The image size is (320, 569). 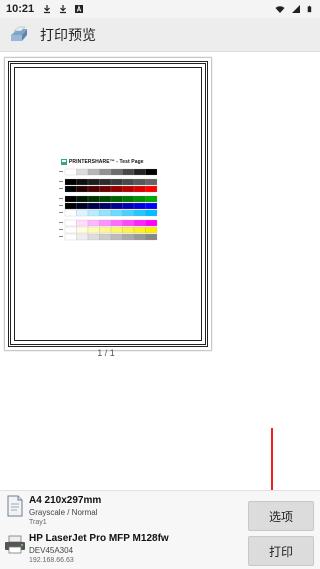 I want to click on printer-name-label: HP LaserJet Pro MFP M128fw, so click(x=99, y=538).